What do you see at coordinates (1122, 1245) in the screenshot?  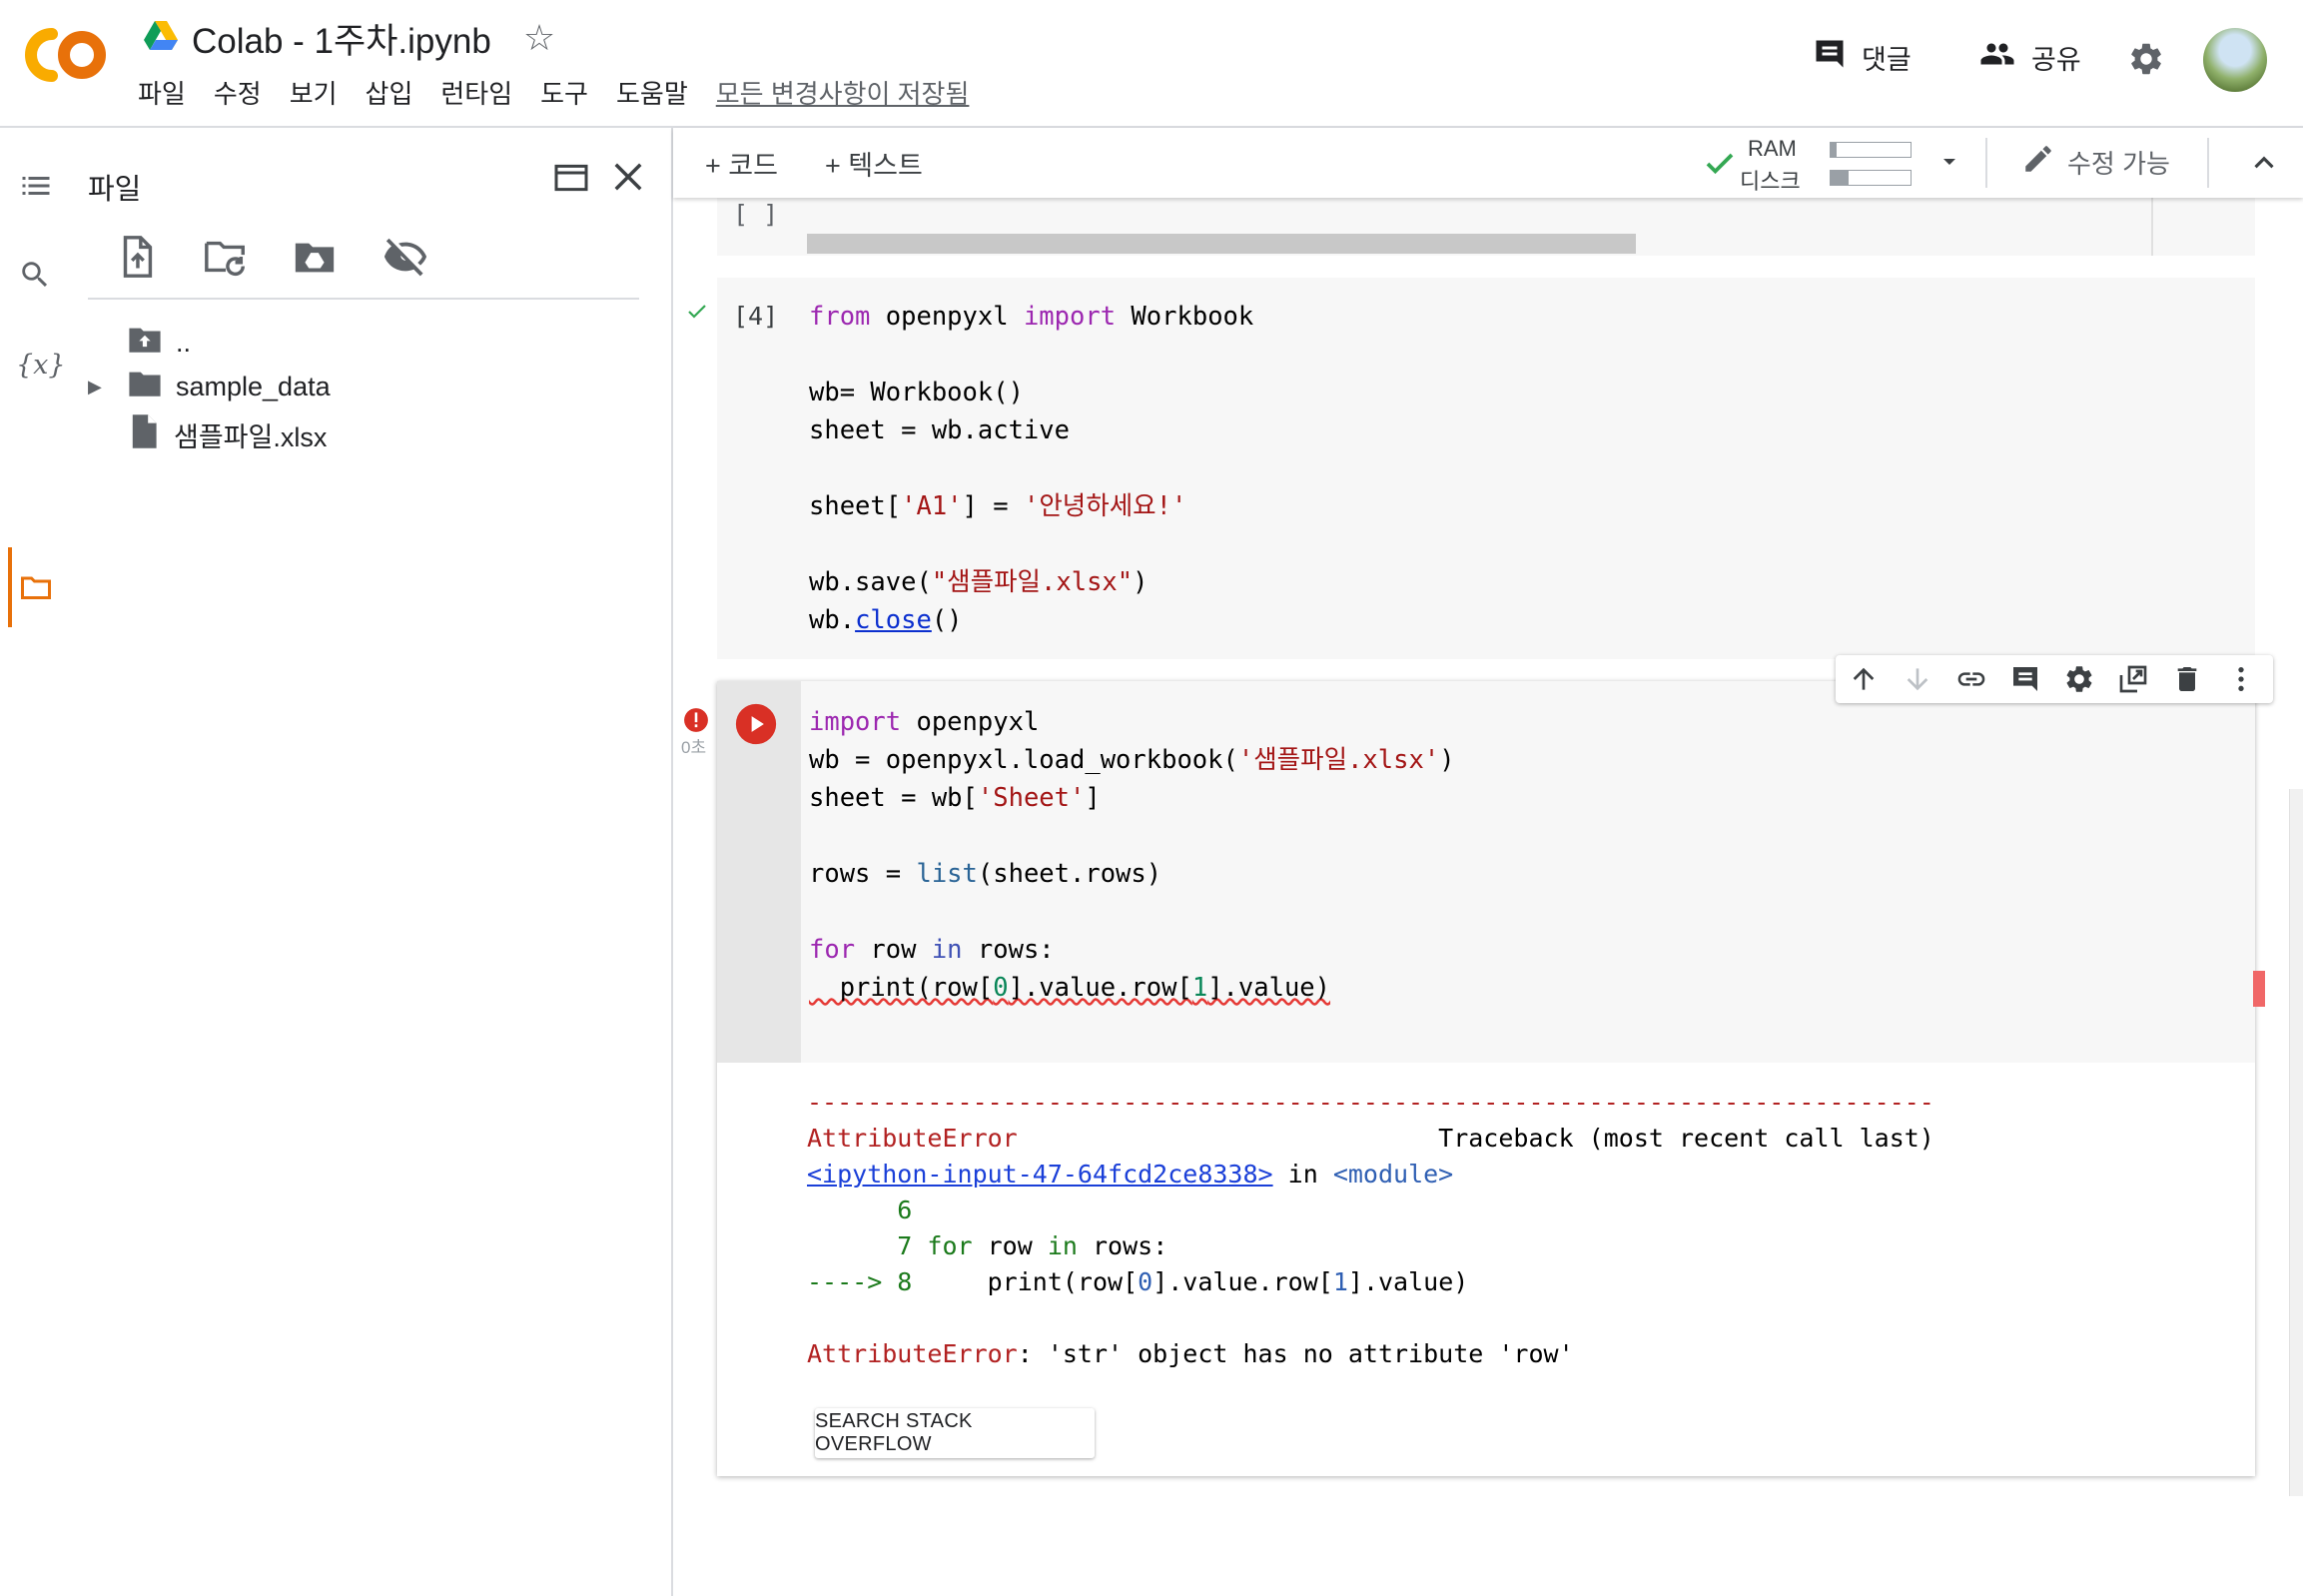 I see `output-text: rows:` at bounding box center [1122, 1245].